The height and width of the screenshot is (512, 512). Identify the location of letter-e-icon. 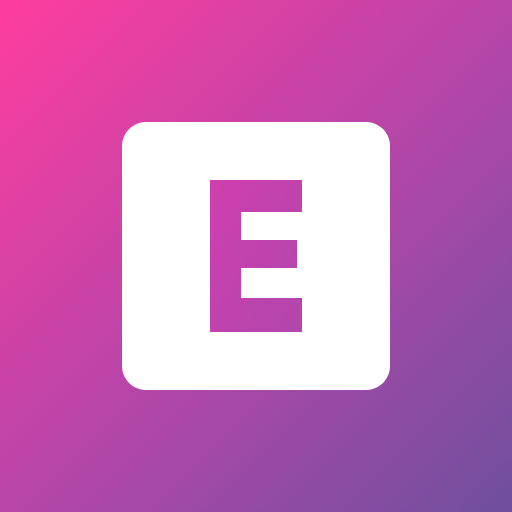
(256, 256).